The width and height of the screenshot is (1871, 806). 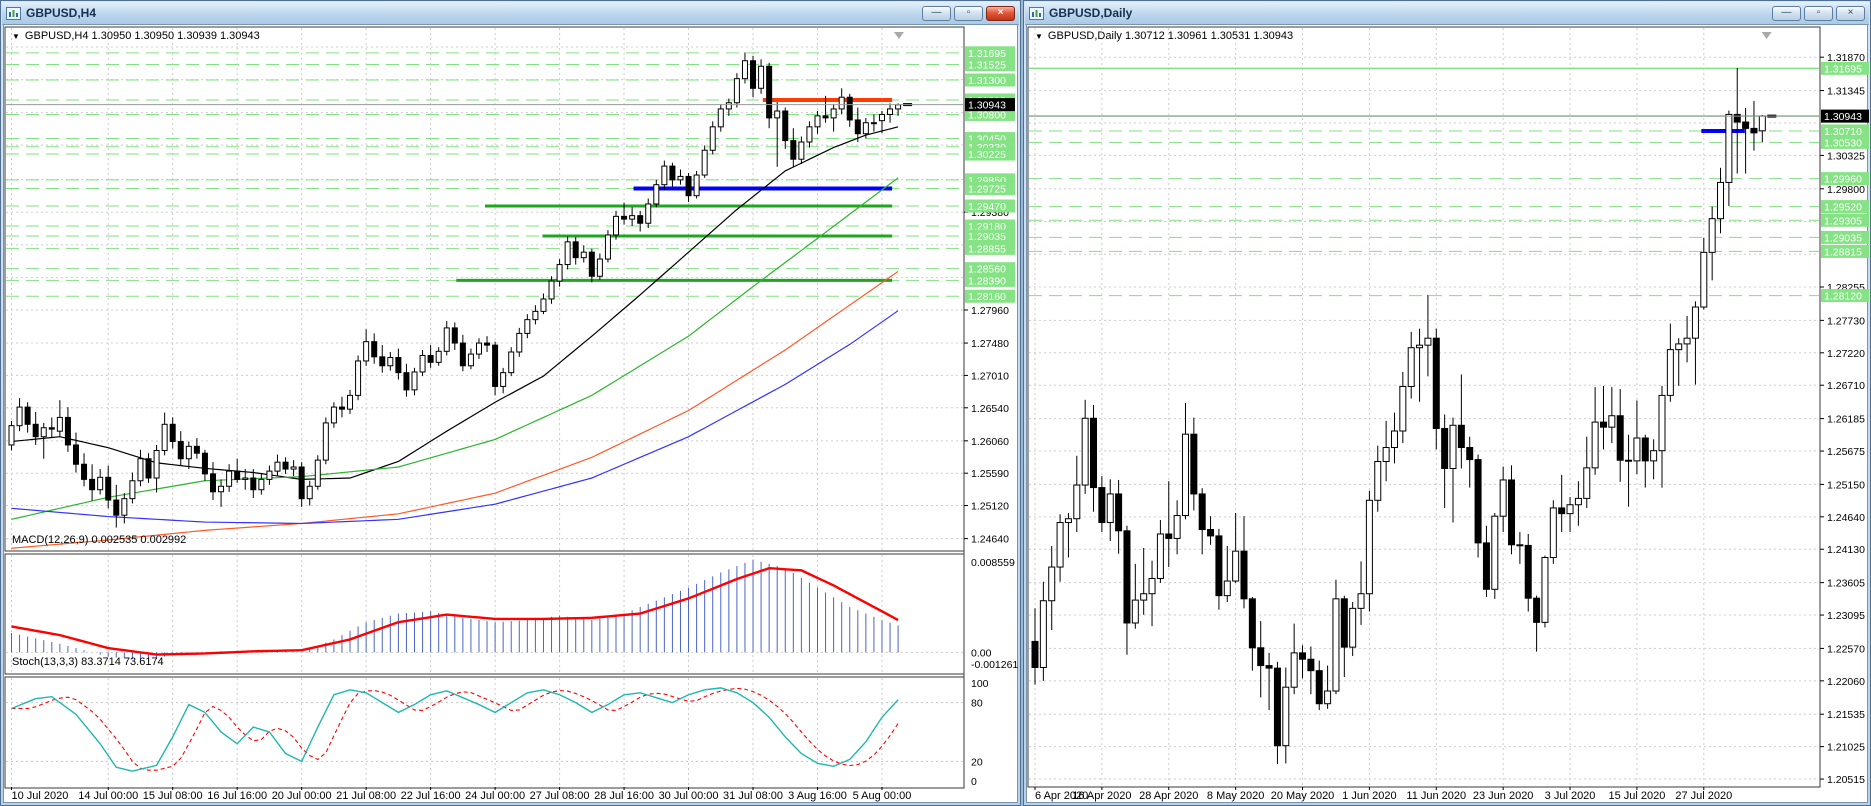 What do you see at coordinates (817, 796) in the screenshot?
I see `svg-text: 3 Aug 16:00` at bounding box center [817, 796].